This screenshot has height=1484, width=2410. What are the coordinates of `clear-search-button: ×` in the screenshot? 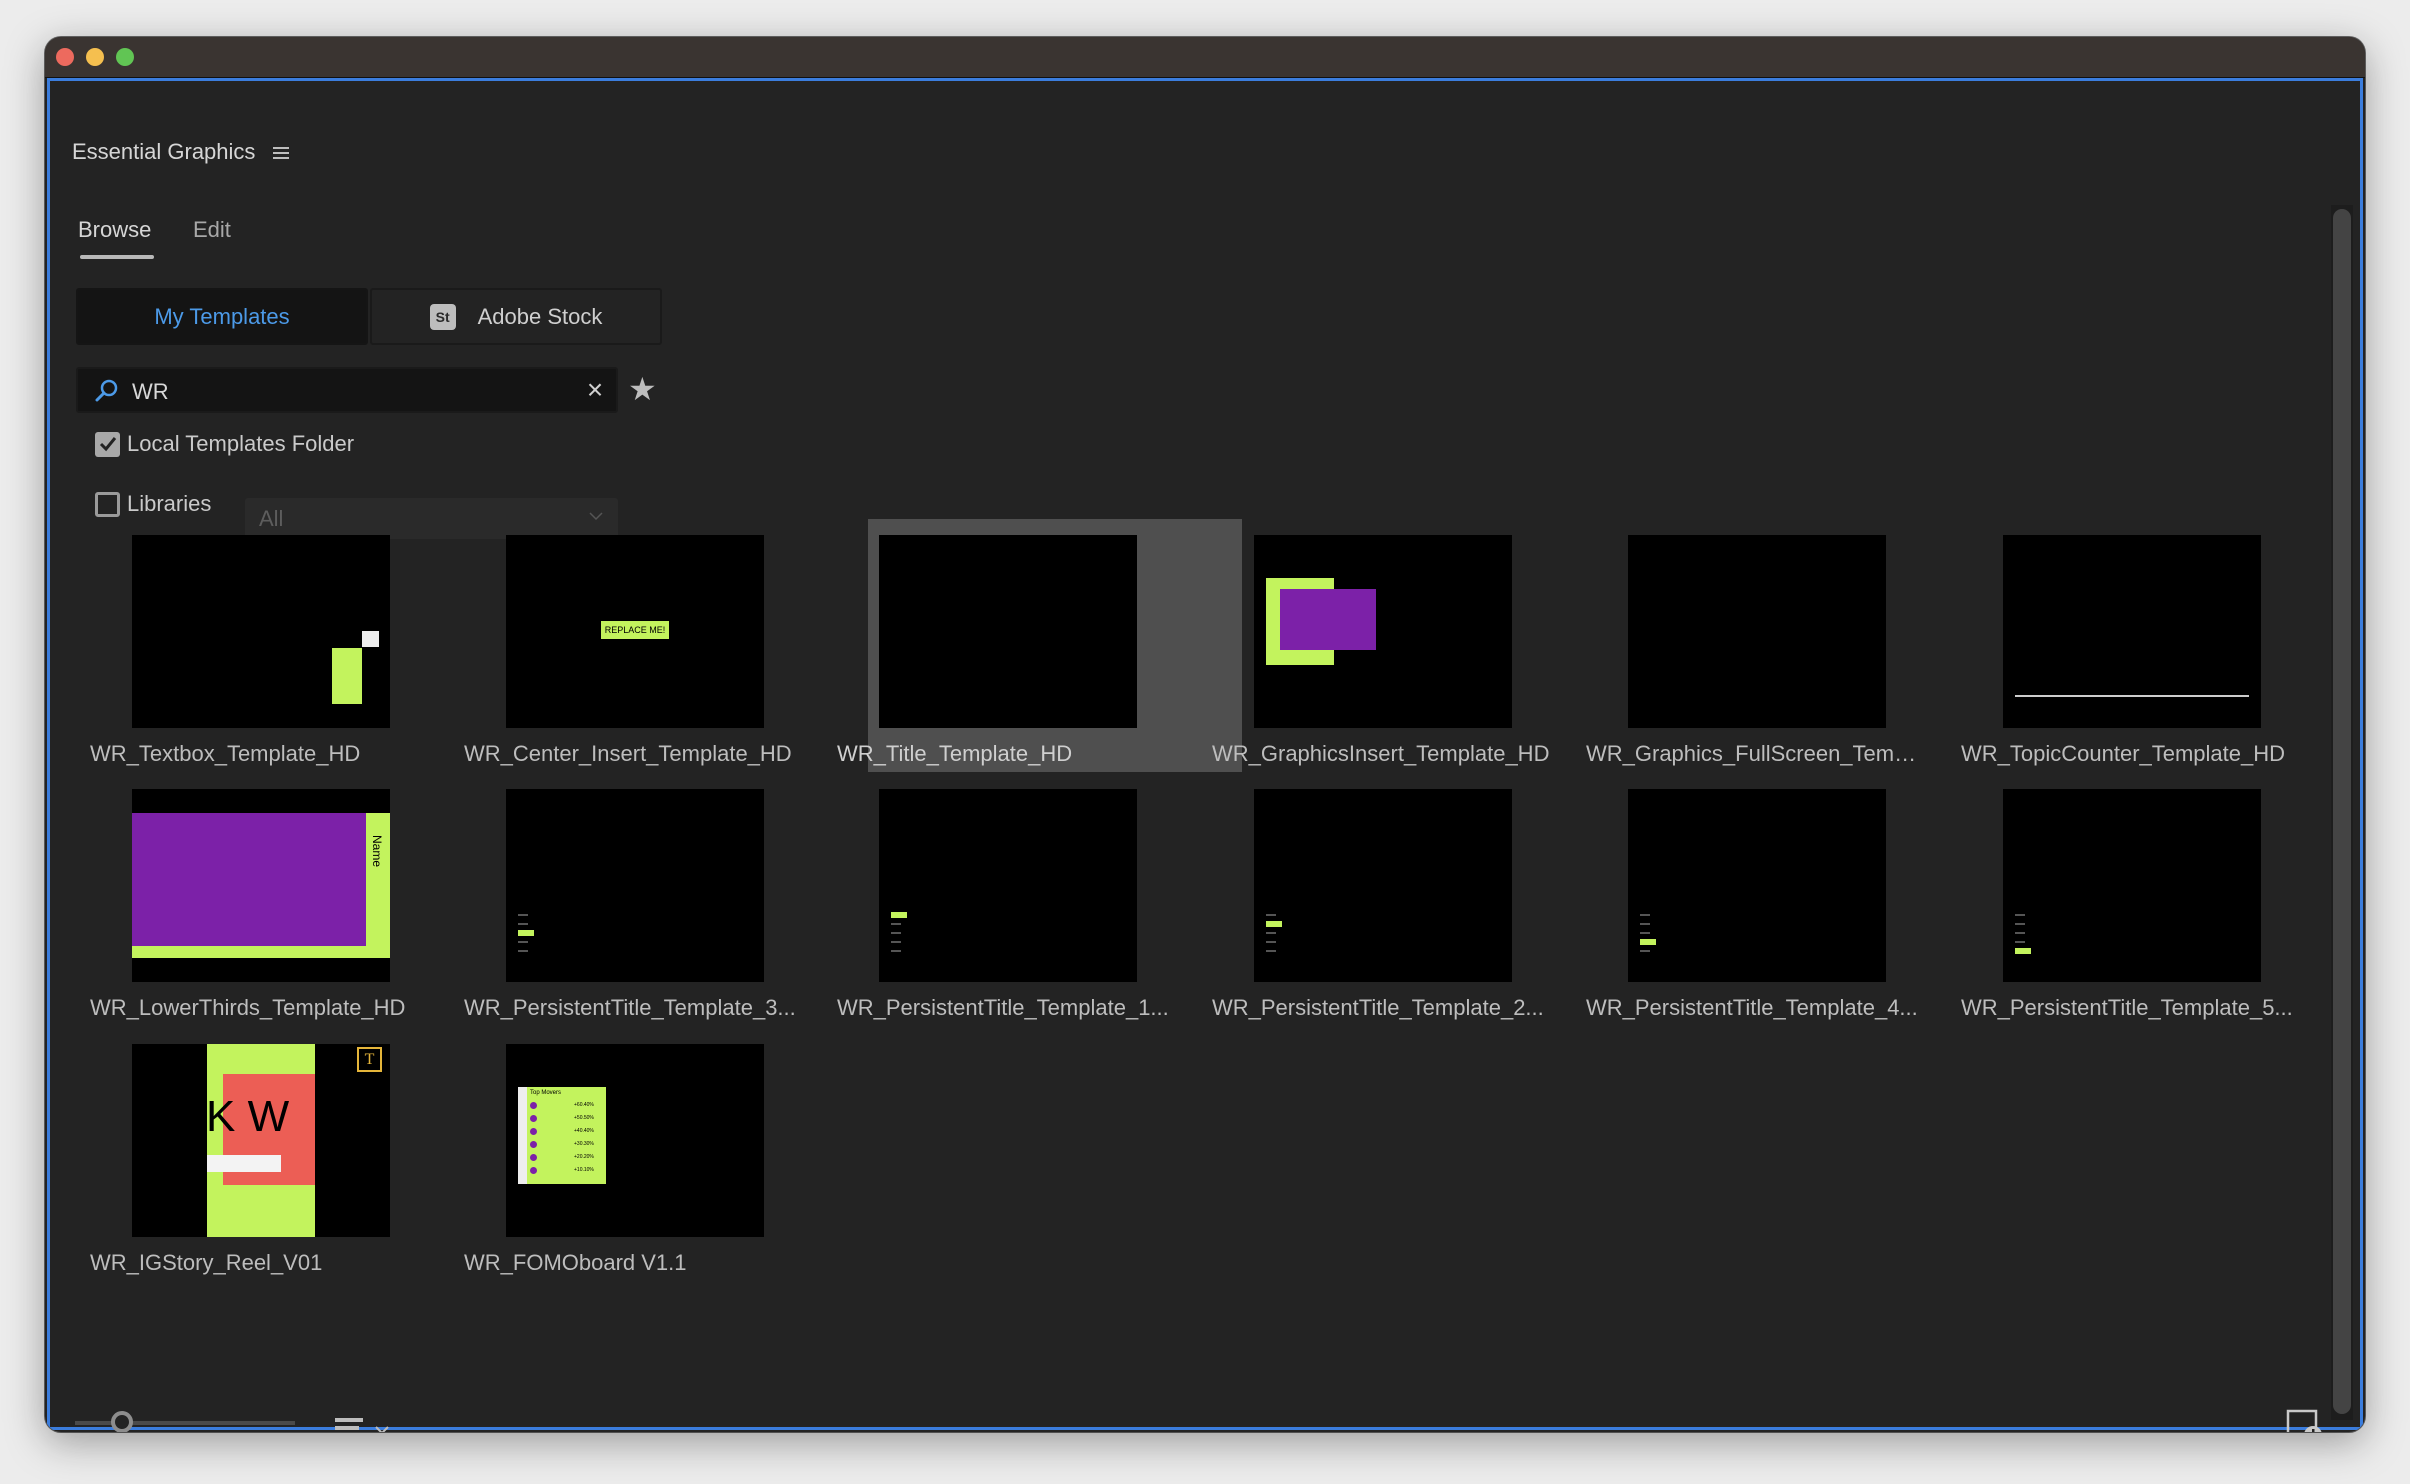 It's located at (595, 390).